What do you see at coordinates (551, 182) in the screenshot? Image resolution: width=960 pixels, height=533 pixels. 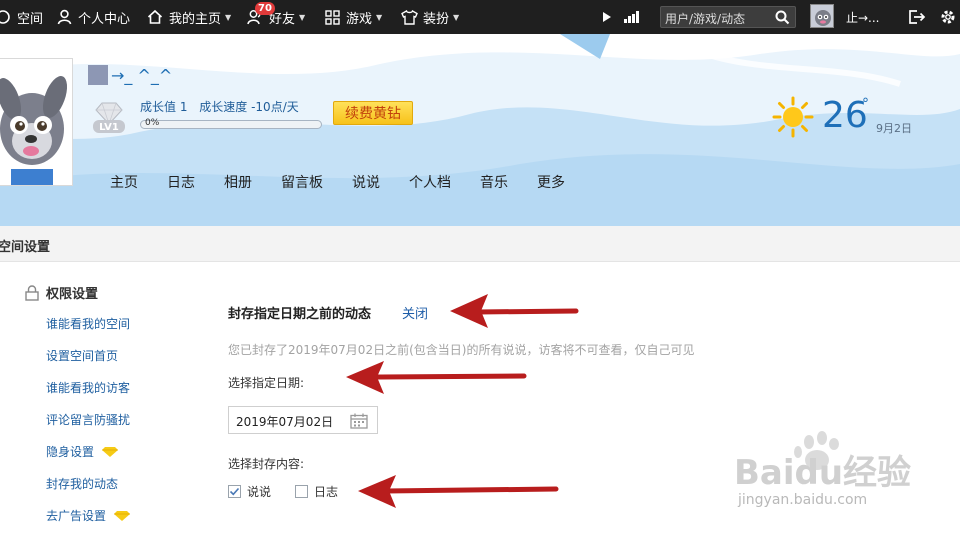 I see `nav-more: 更多` at bounding box center [551, 182].